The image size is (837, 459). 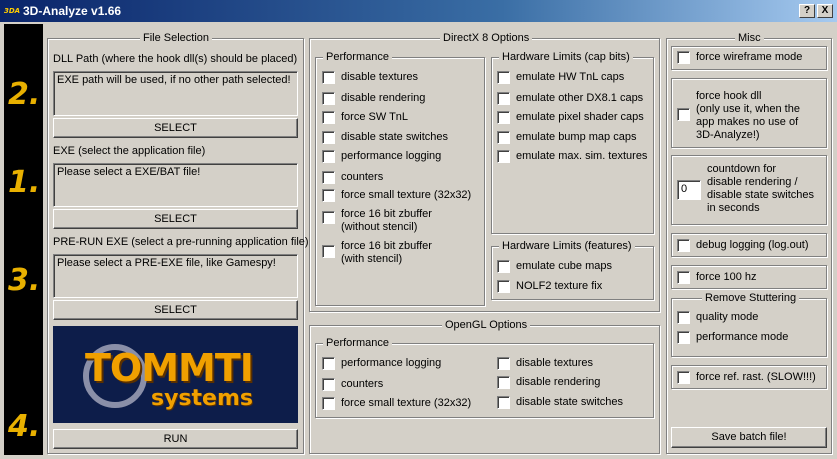 What do you see at coordinates (749, 38) in the screenshot?
I see `misc-title: Misc` at bounding box center [749, 38].